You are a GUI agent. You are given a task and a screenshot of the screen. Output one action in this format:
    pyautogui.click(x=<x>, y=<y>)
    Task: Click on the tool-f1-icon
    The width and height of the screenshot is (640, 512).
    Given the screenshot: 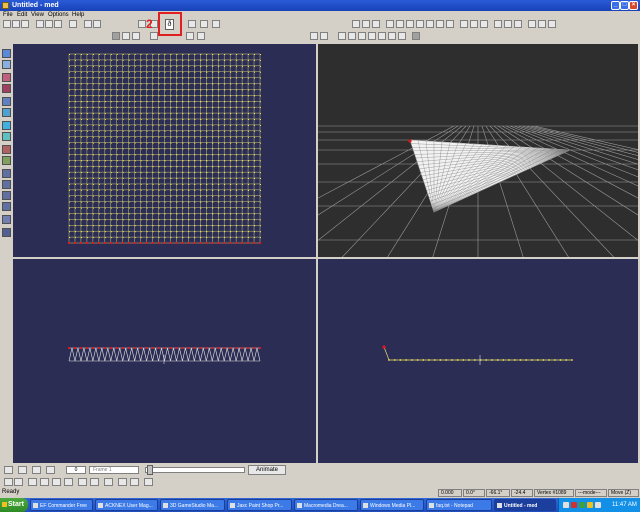 What is the action you would take?
    pyautogui.click(x=390, y=24)
    